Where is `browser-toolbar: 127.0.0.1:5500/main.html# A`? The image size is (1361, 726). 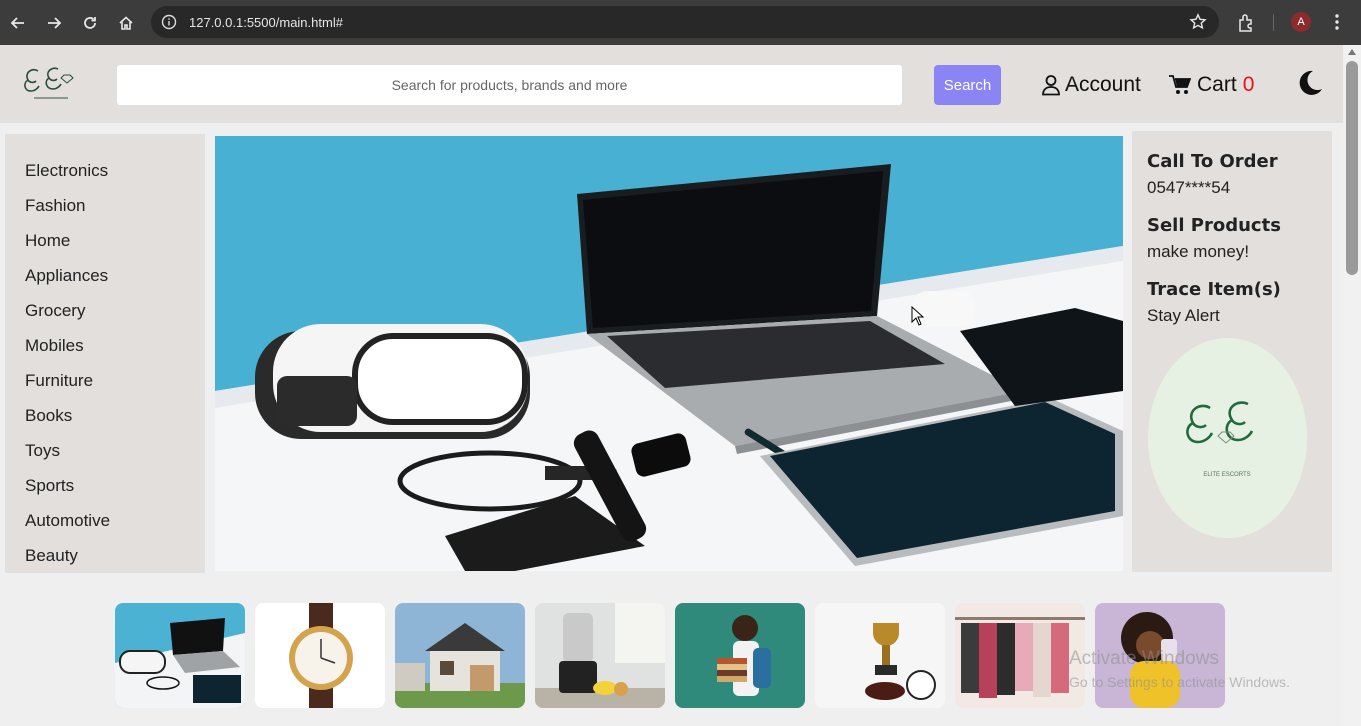 browser-toolbar: 127.0.0.1:5500/main.html# A is located at coordinates (680, 22).